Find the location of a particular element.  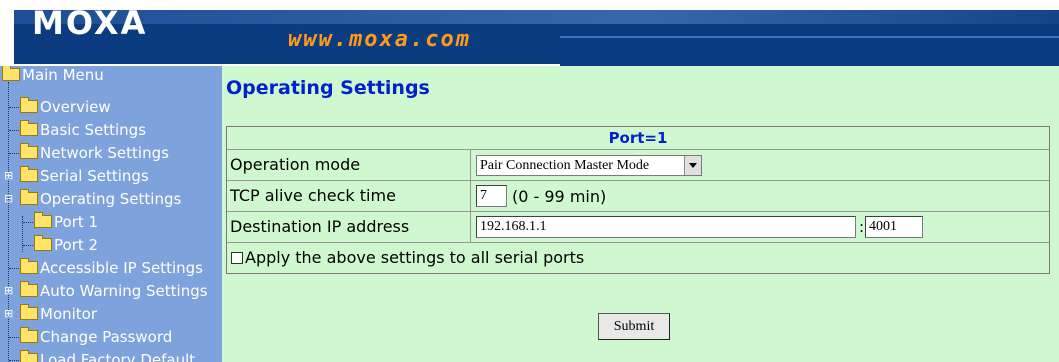

submit-button: Submit is located at coordinates (634, 326).